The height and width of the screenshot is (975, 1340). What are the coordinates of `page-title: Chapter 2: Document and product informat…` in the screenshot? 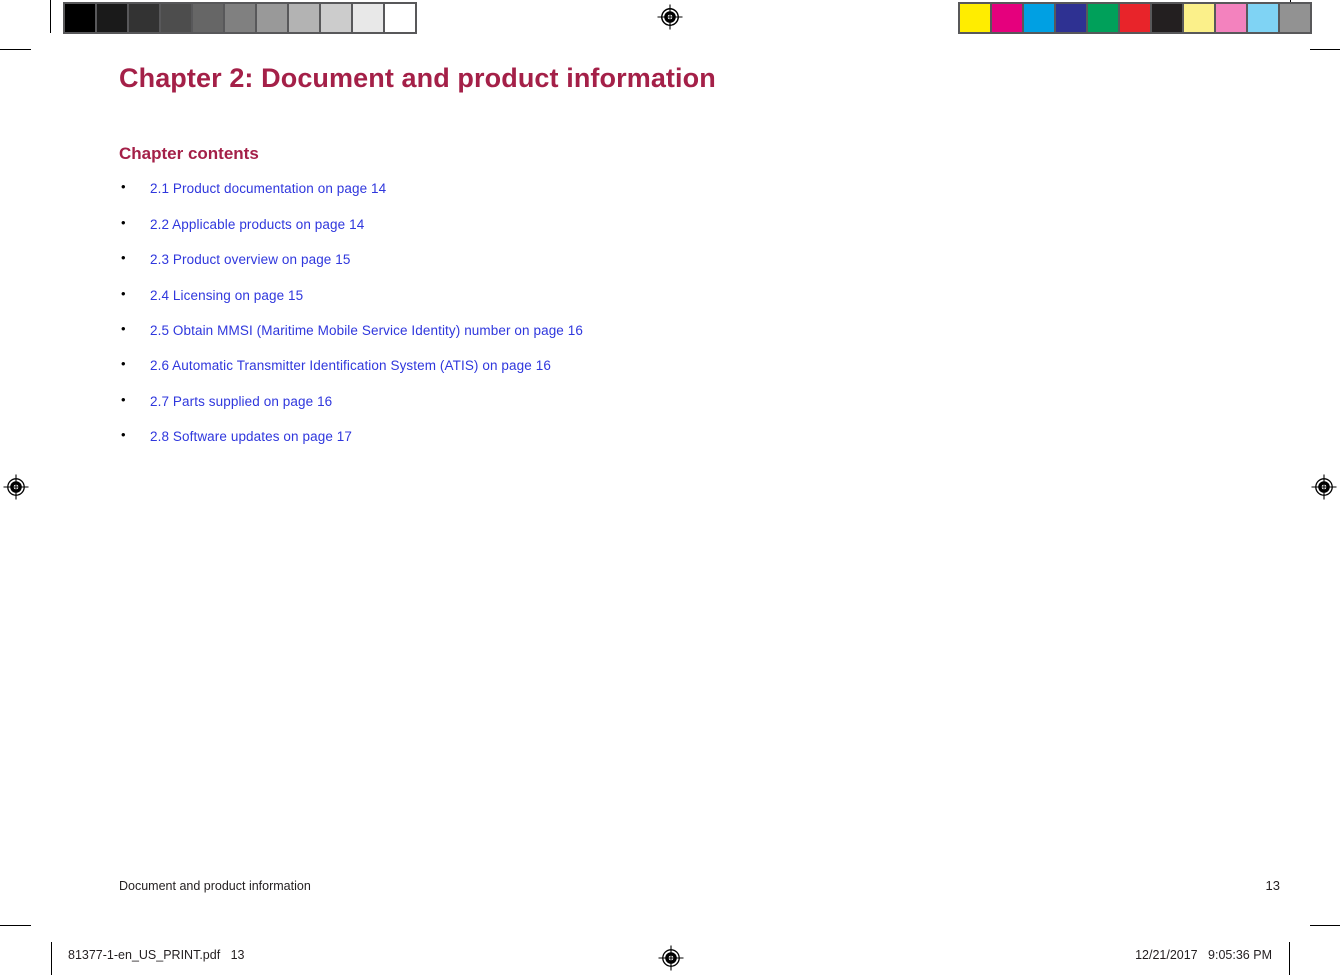 It's located at (417, 78).